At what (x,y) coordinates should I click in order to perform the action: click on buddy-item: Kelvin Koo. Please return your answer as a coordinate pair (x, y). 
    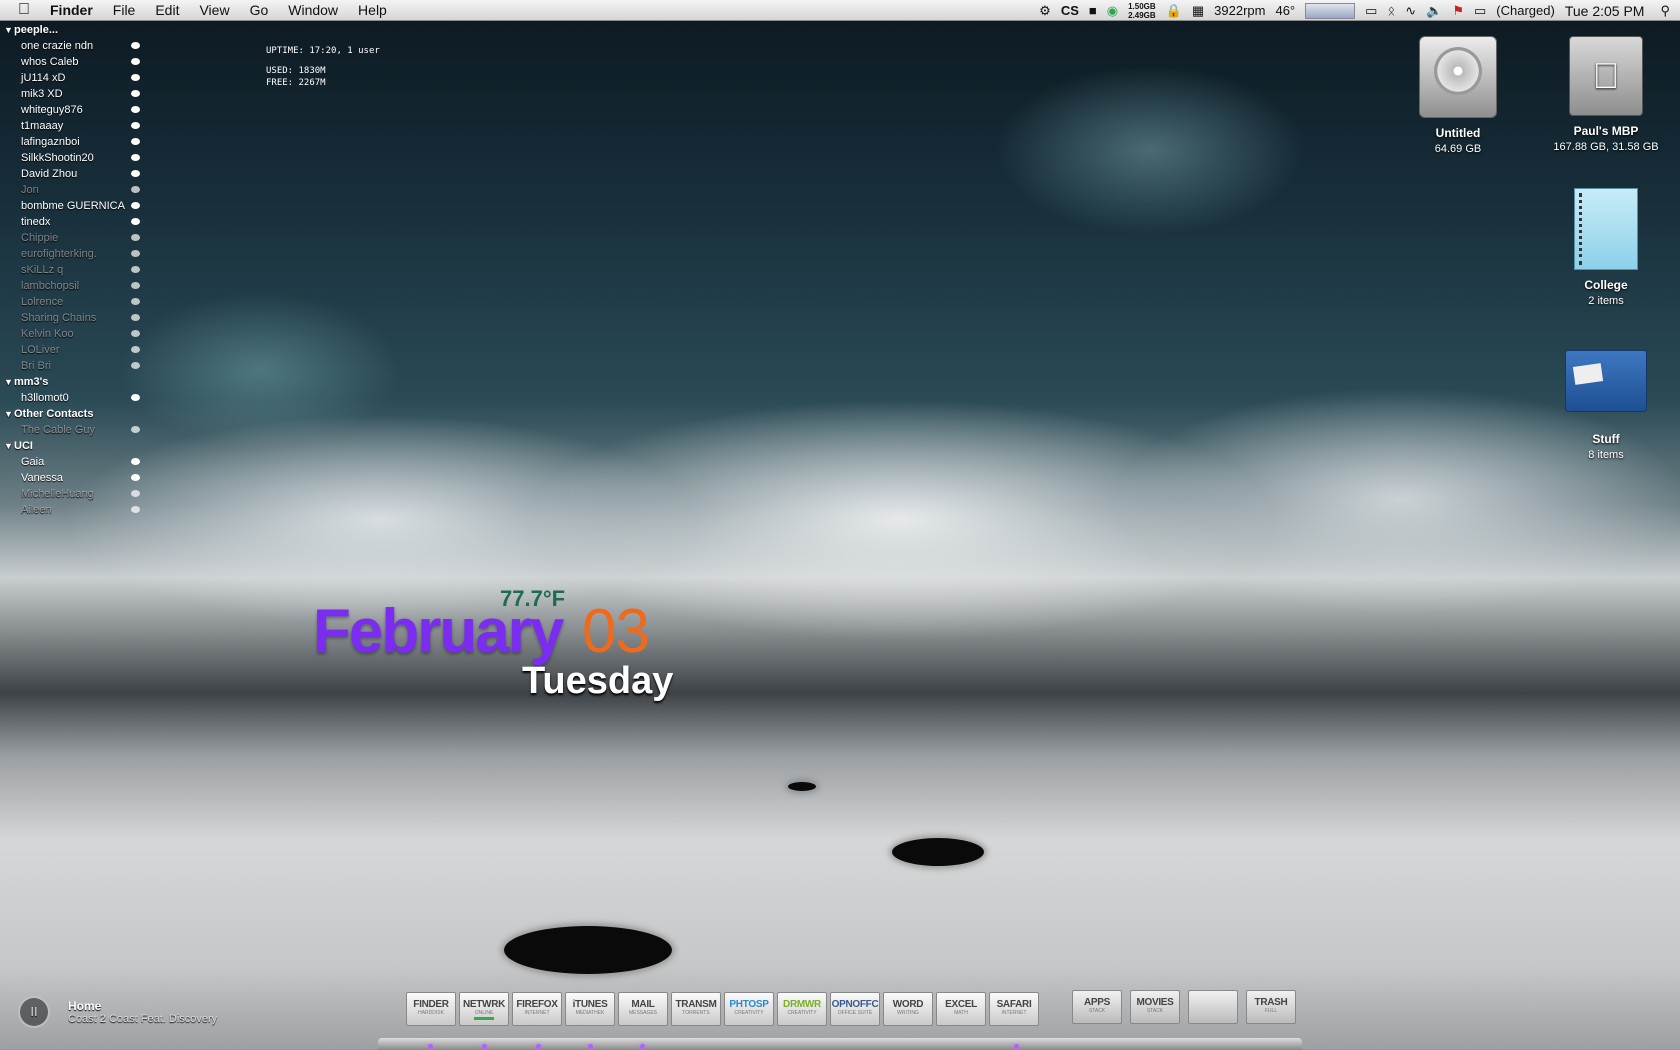
    Looking at the image, I should click on (72, 334).